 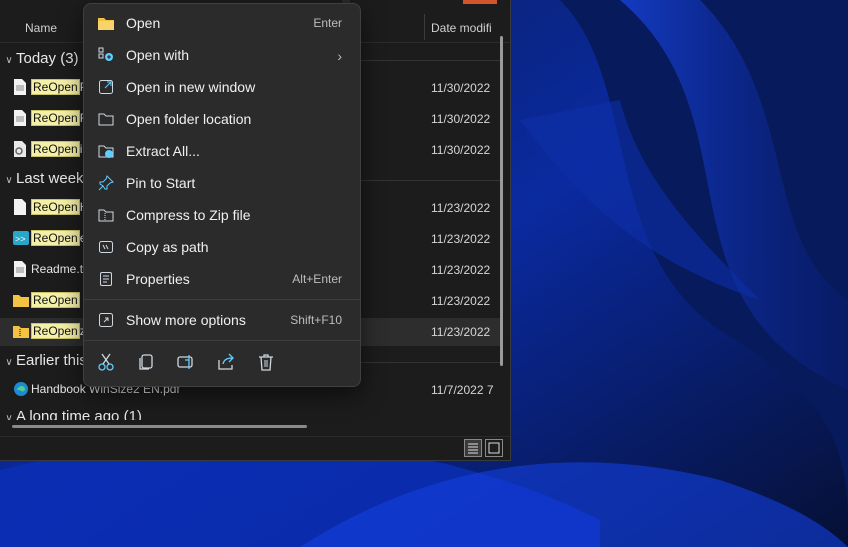 I want to click on app-icon: >>, so click(x=21, y=238).